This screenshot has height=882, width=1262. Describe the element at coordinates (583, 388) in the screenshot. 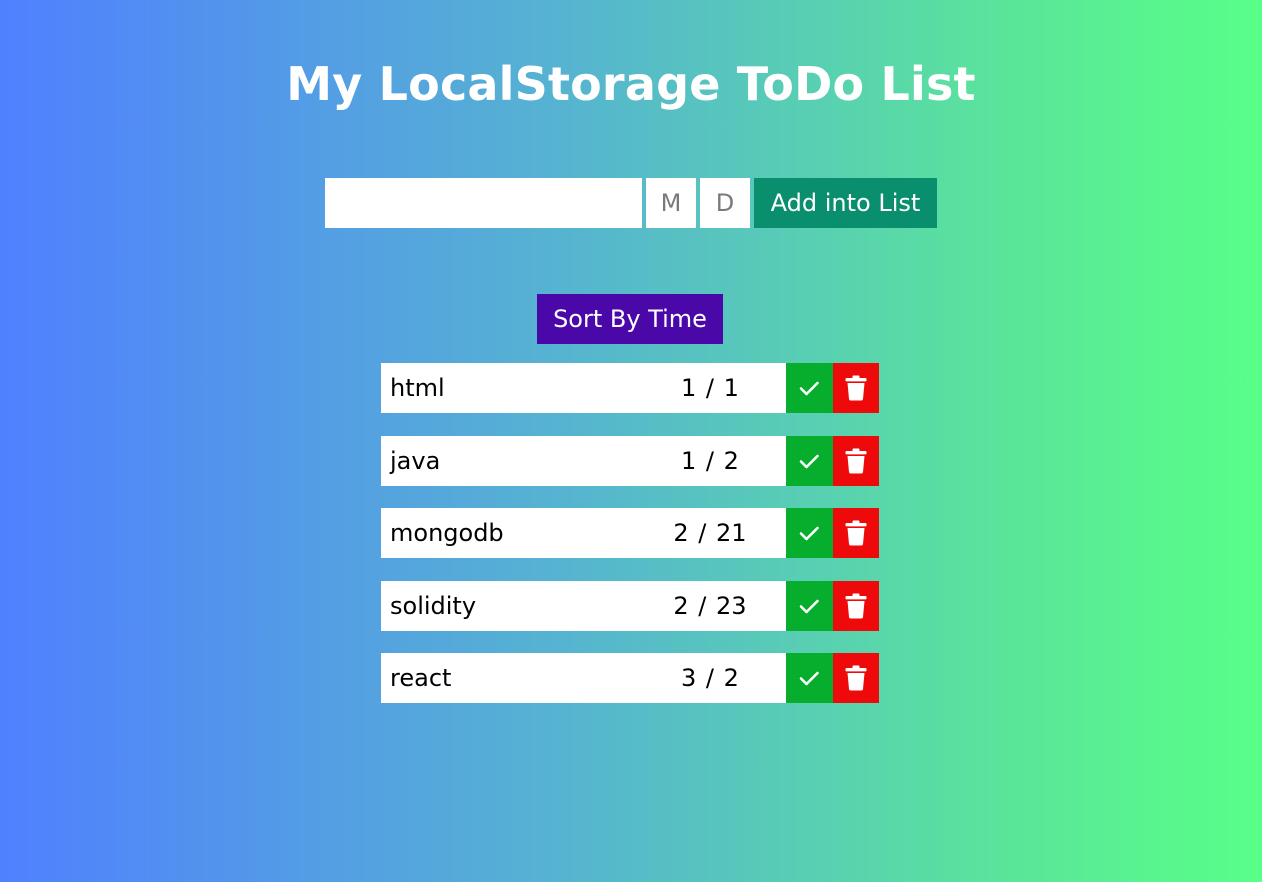

I see `todo-content: html 1 / 1` at that location.